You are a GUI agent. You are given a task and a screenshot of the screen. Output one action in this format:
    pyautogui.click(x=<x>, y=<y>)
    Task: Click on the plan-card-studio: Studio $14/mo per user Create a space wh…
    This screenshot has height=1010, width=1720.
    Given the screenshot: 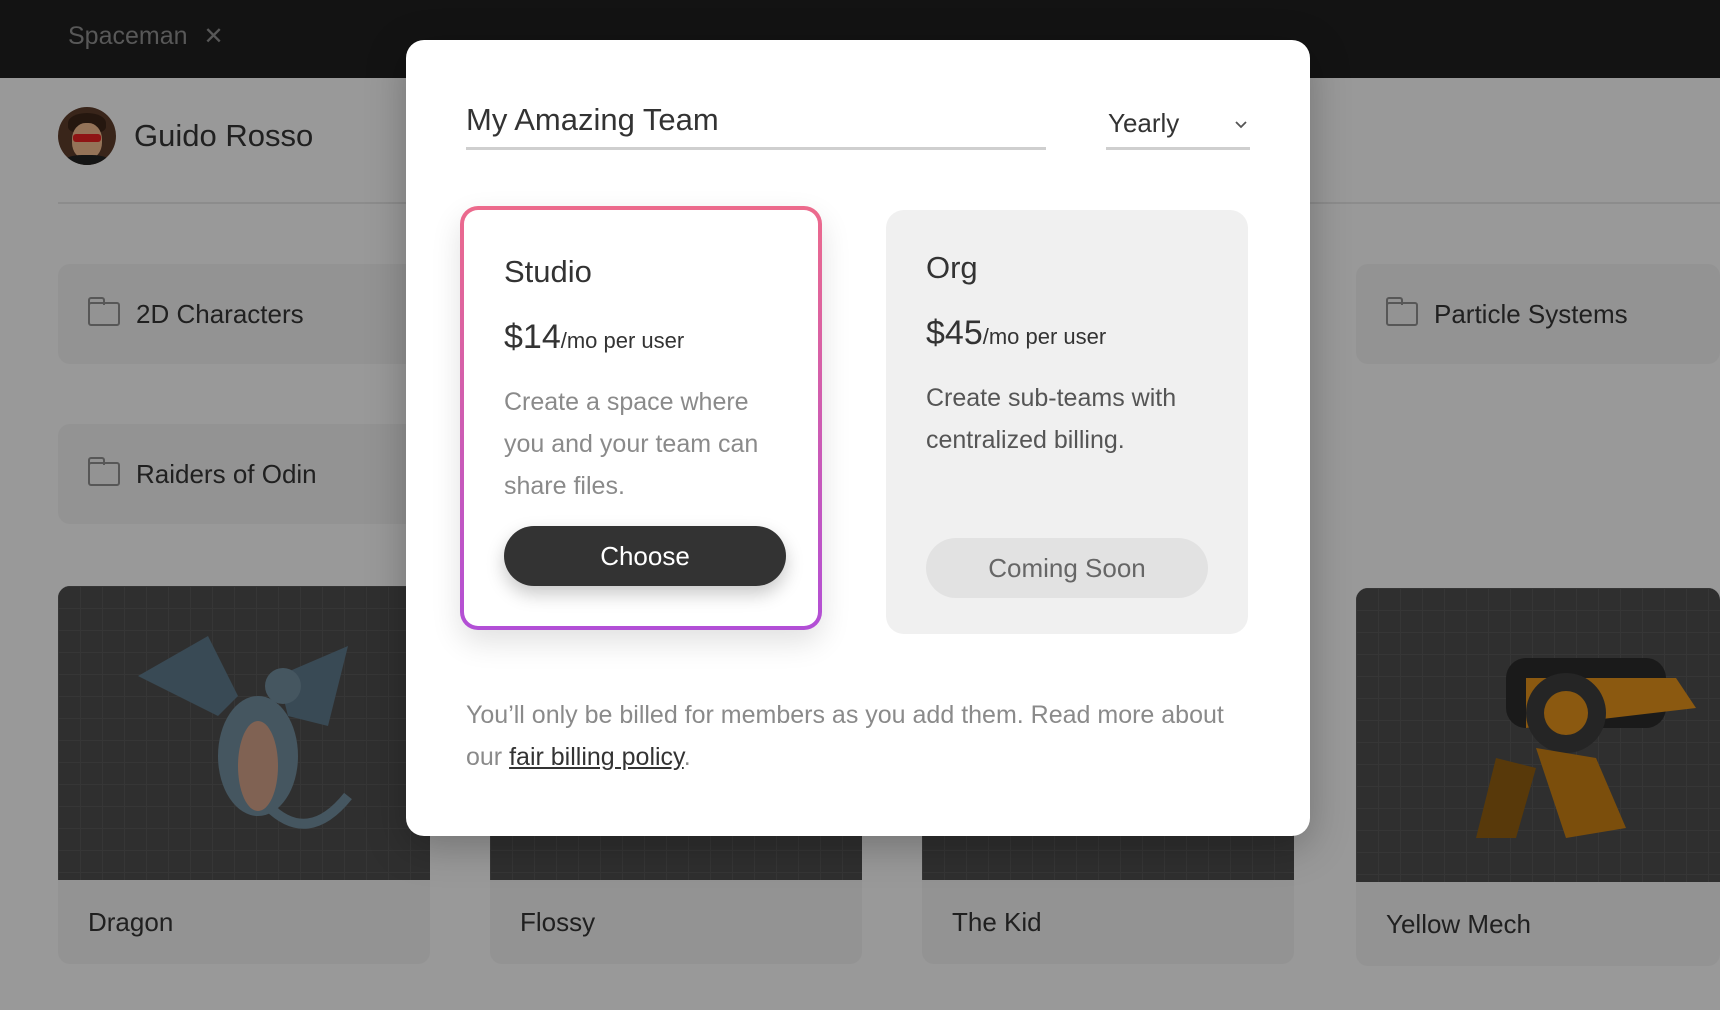 What is the action you would take?
    pyautogui.click(x=641, y=418)
    